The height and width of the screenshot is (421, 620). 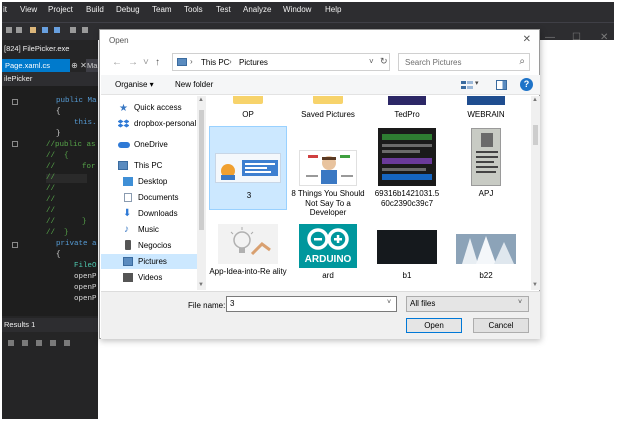 What do you see at coordinates (320, 85) in the screenshot?
I see `command-bar: Organise ▾ New folder ▾ ?` at bounding box center [320, 85].